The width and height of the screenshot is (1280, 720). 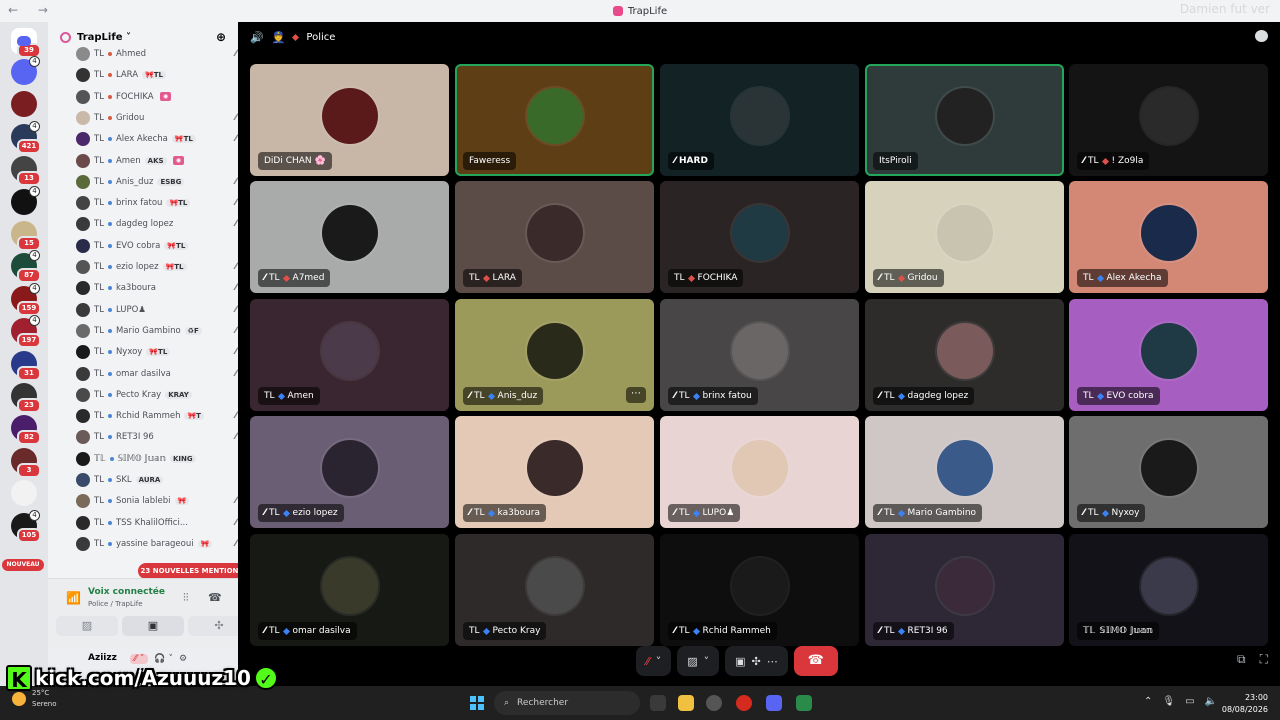 I want to click on voice-member-row: TL Sonia lablebi 🎀 ⁄⁄, so click(x=156, y=501).